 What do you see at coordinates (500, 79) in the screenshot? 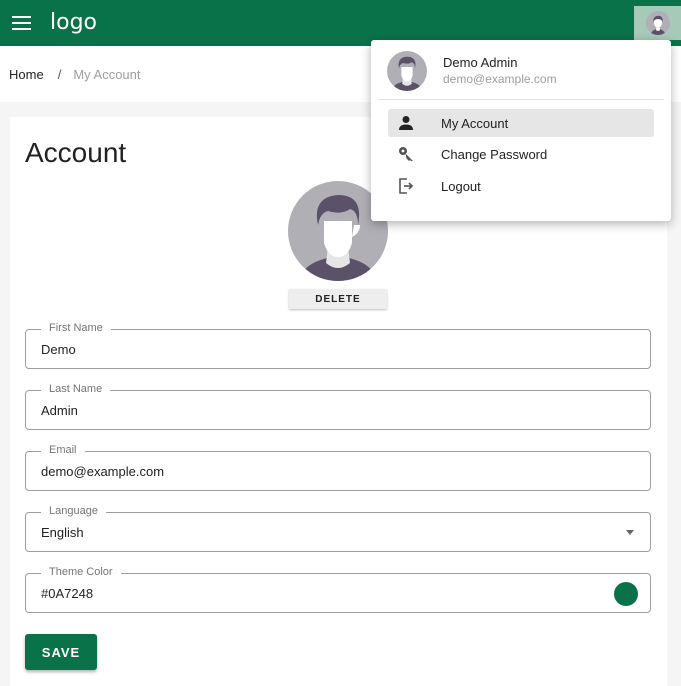
I see `user-email: demo@example.com` at bounding box center [500, 79].